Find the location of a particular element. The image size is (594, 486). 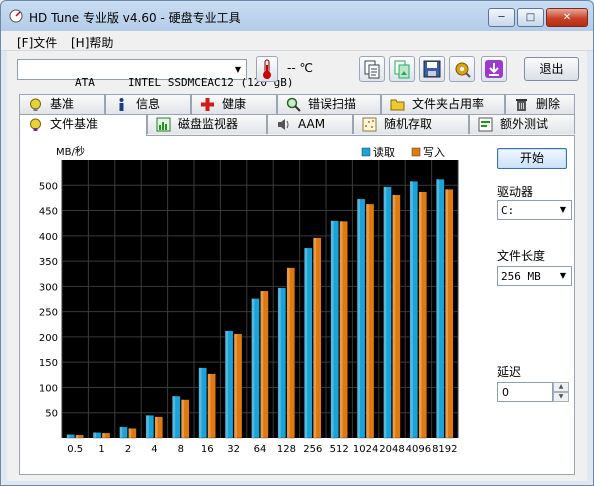

legend-swatch-read is located at coordinates (366, 152).